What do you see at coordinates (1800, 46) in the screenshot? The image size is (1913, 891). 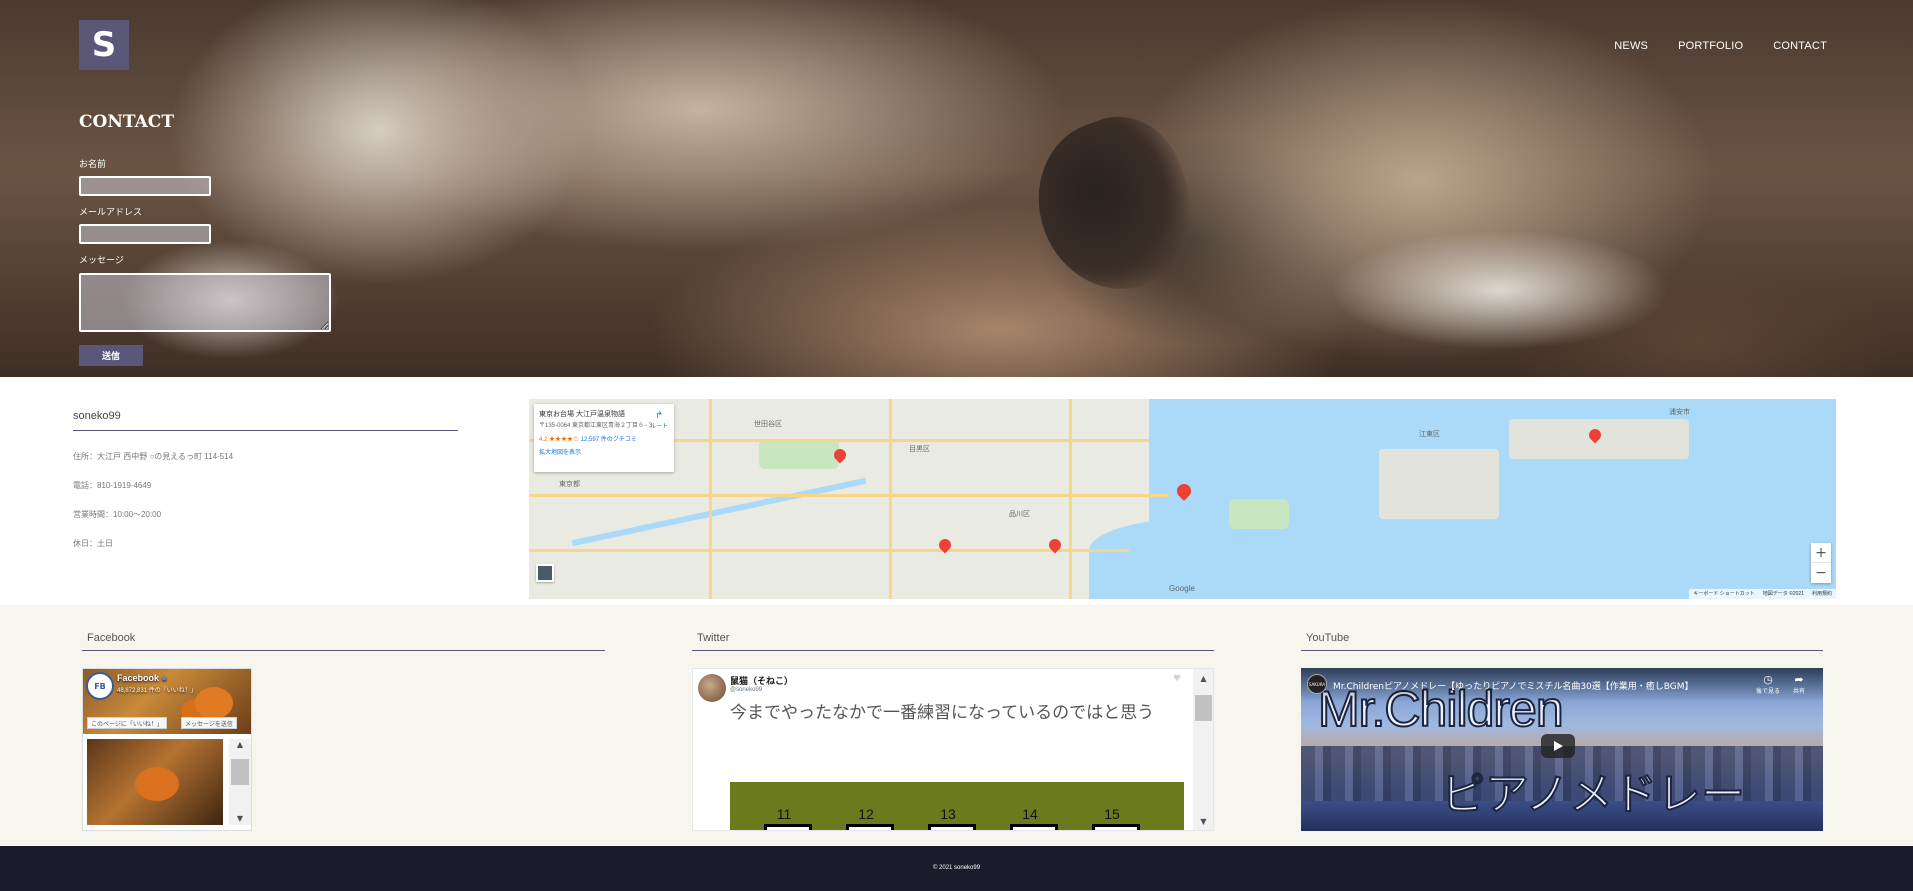 I see `nav-contact-link: CONTACT` at bounding box center [1800, 46].